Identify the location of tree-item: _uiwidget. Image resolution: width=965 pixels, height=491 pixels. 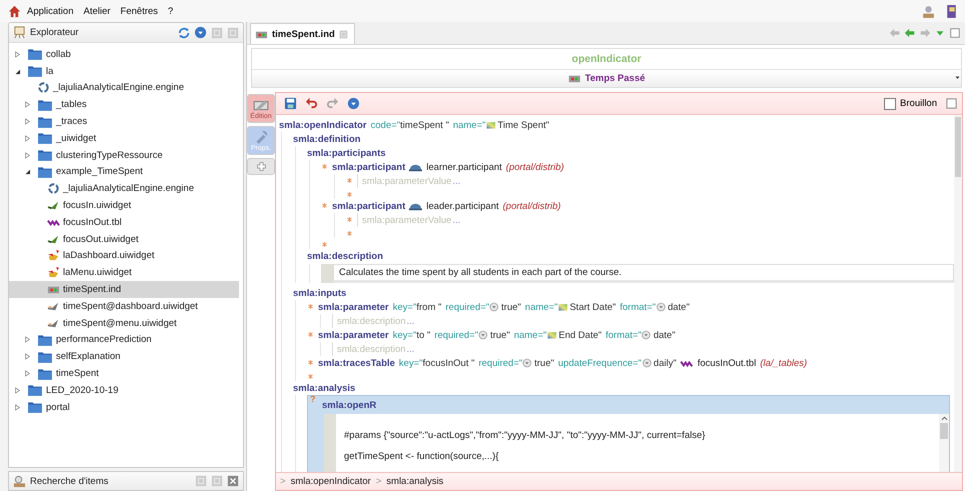
(124, 138).